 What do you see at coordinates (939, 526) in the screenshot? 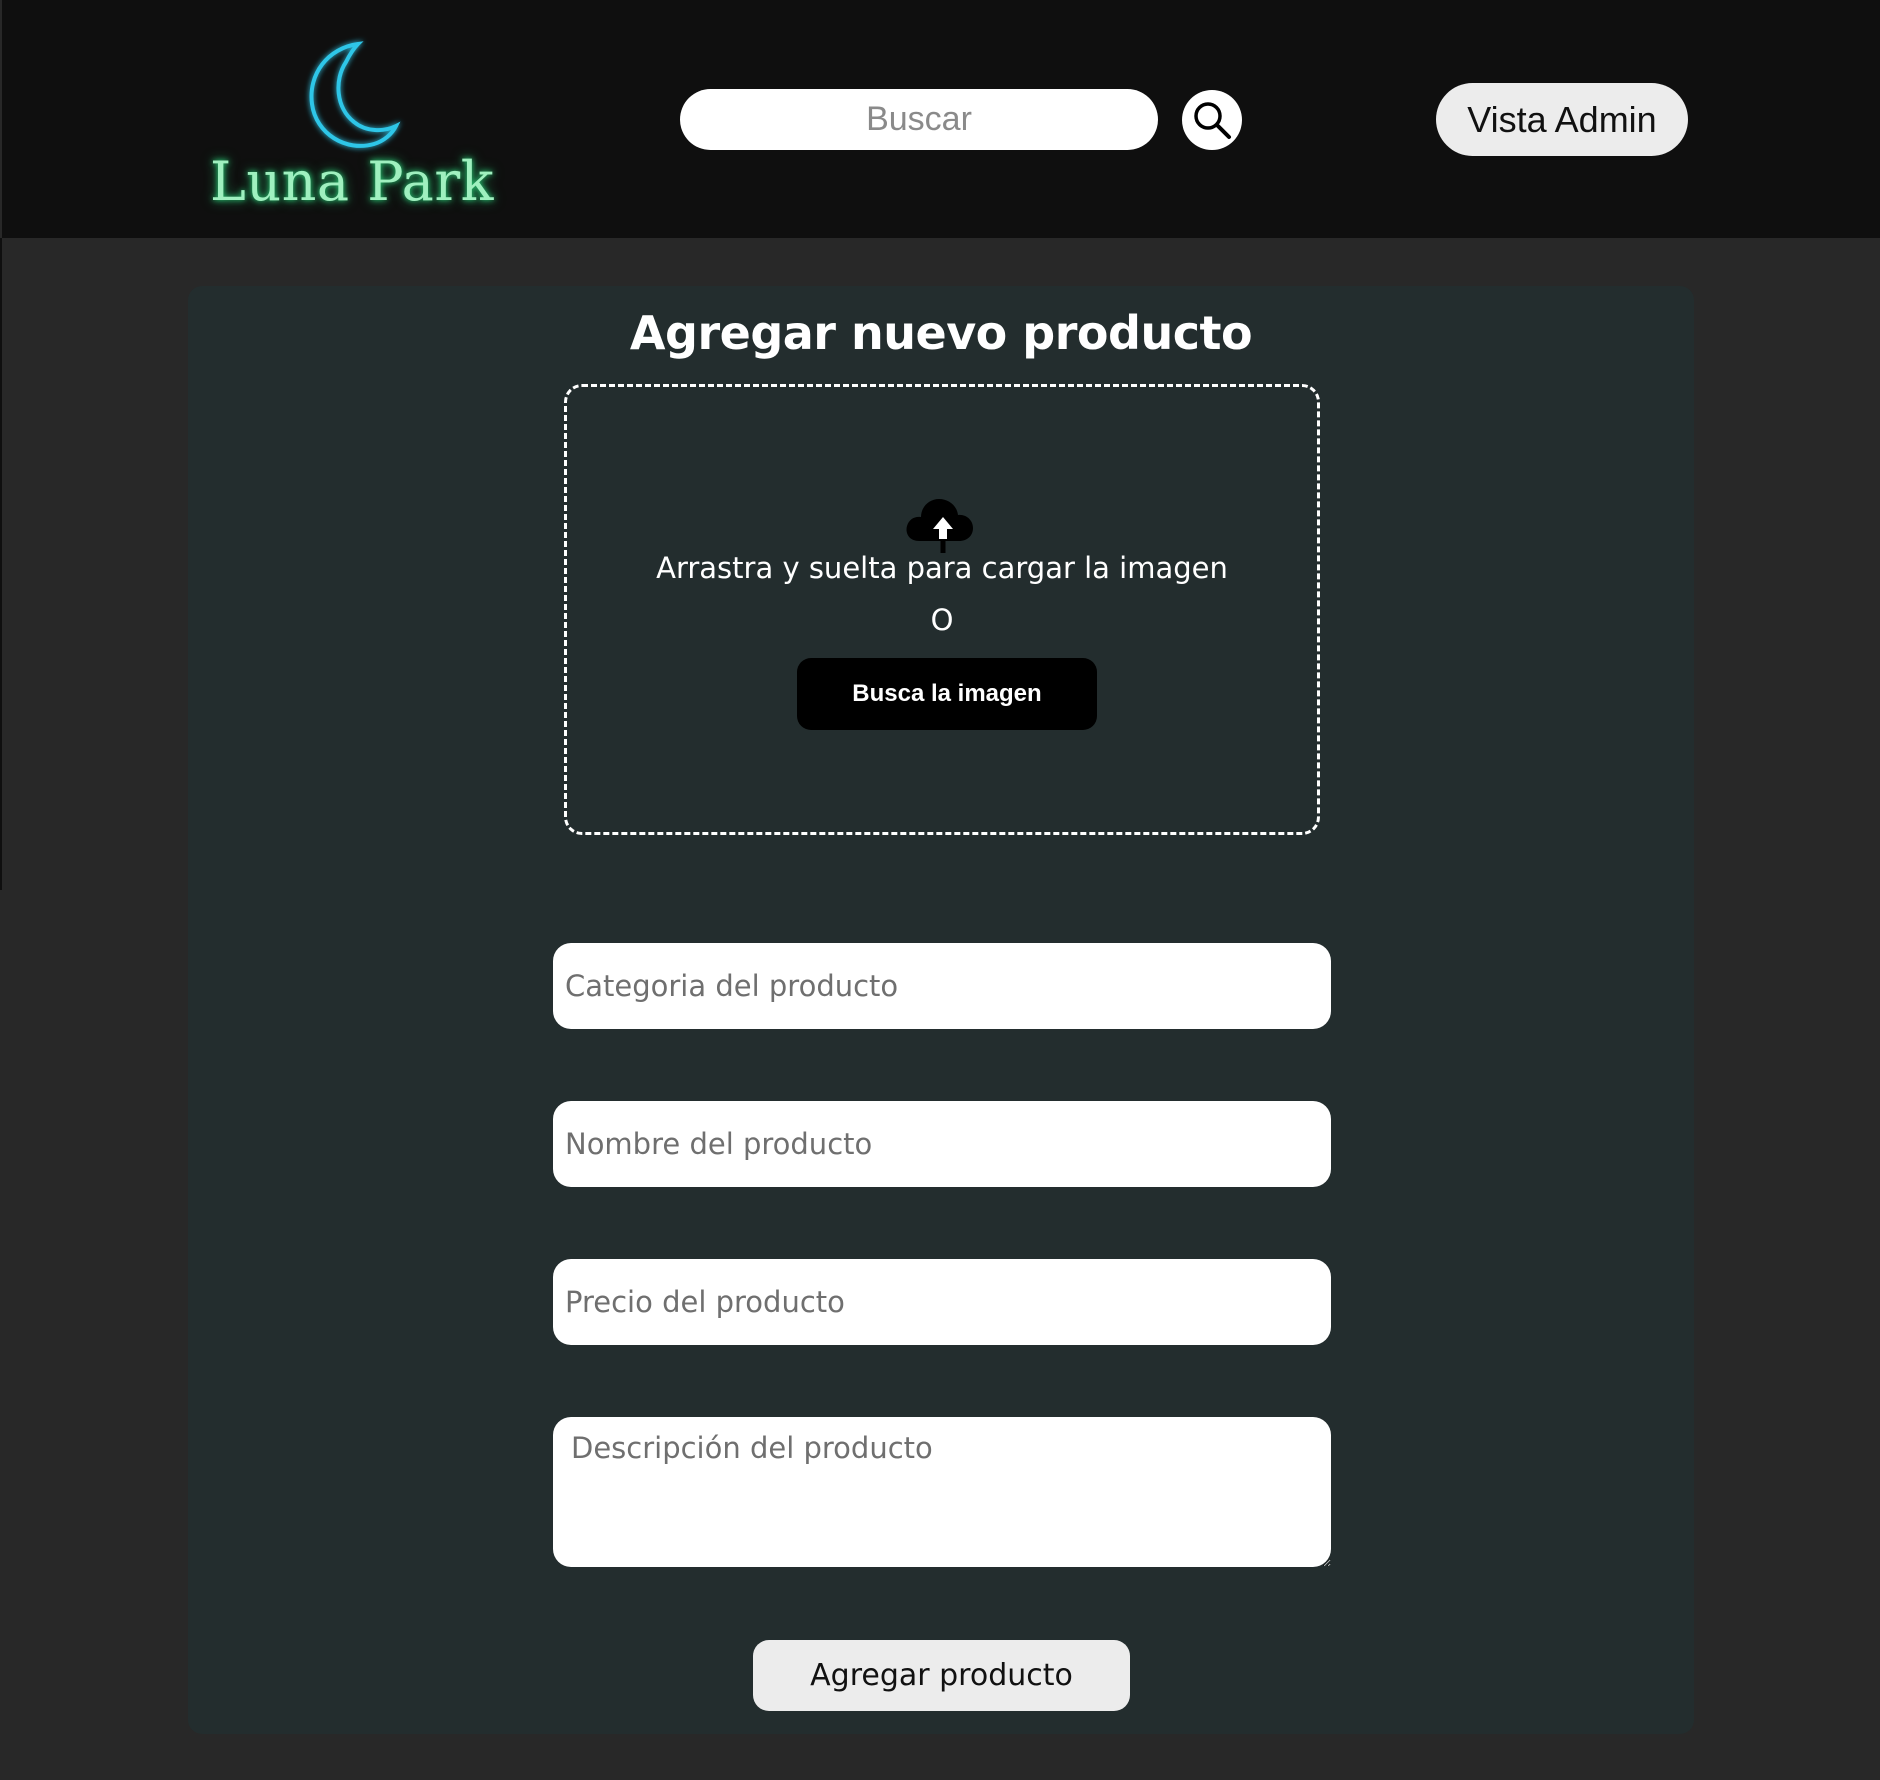
I see `cloud-upload-icon` at bounding box center [939, 526].